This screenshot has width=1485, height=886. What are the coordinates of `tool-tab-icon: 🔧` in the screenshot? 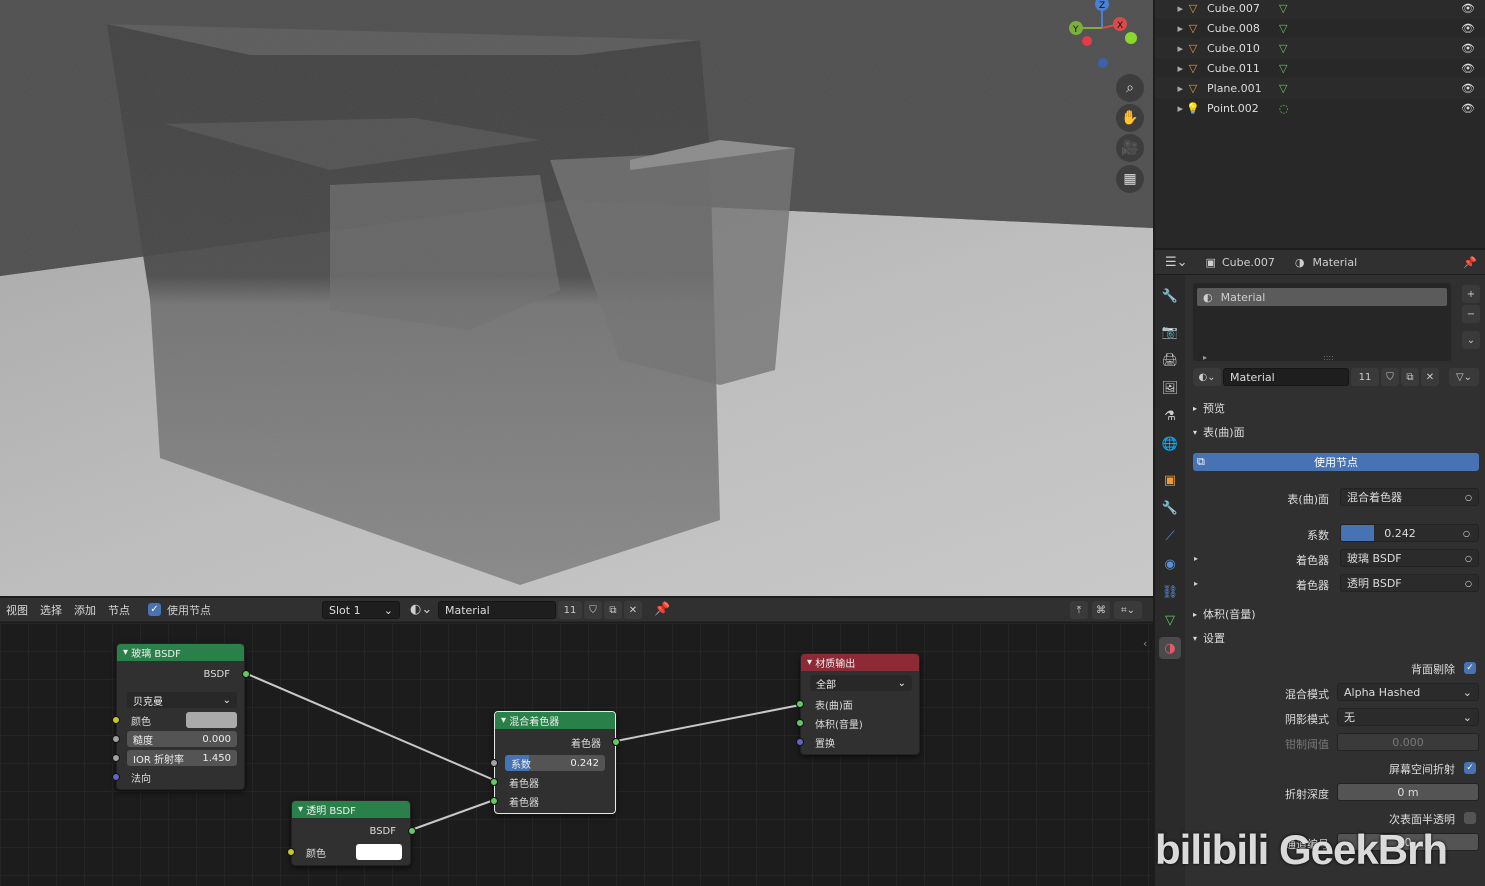 It's located at (1170, 296).